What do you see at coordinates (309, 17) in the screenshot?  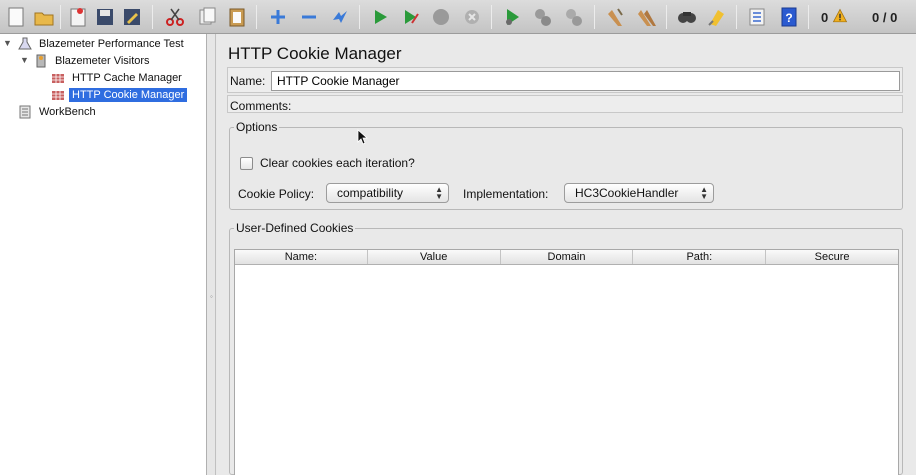 I see `collapse-icon` at bounding box center [309, 17].